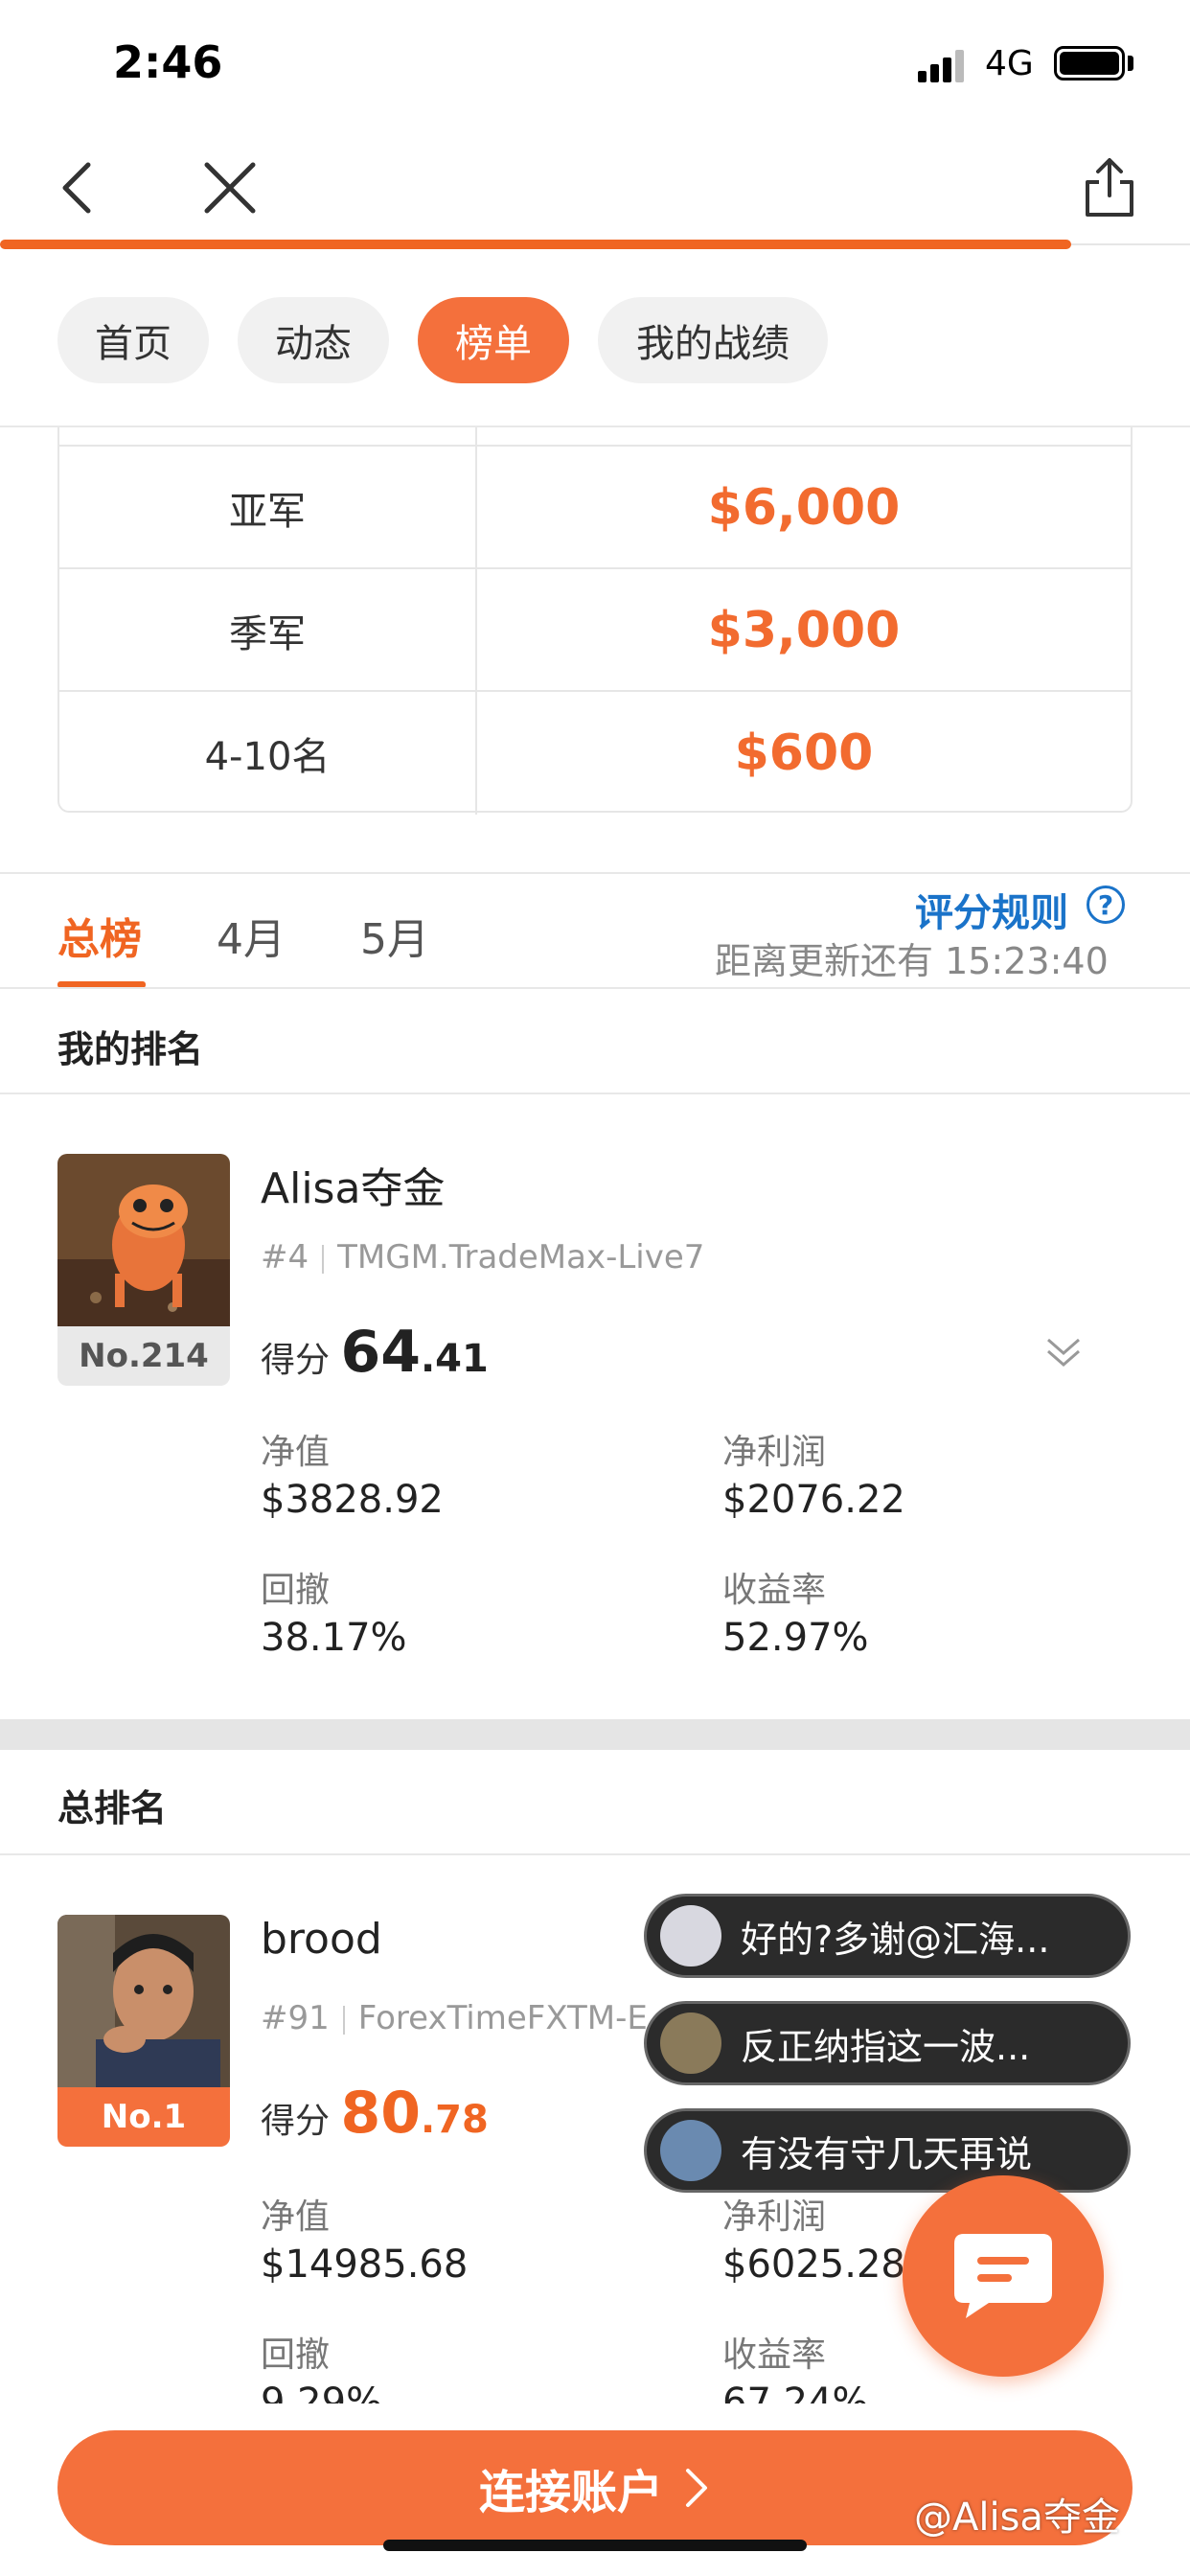  I want to click on page-load-progress, so click(536, 244).